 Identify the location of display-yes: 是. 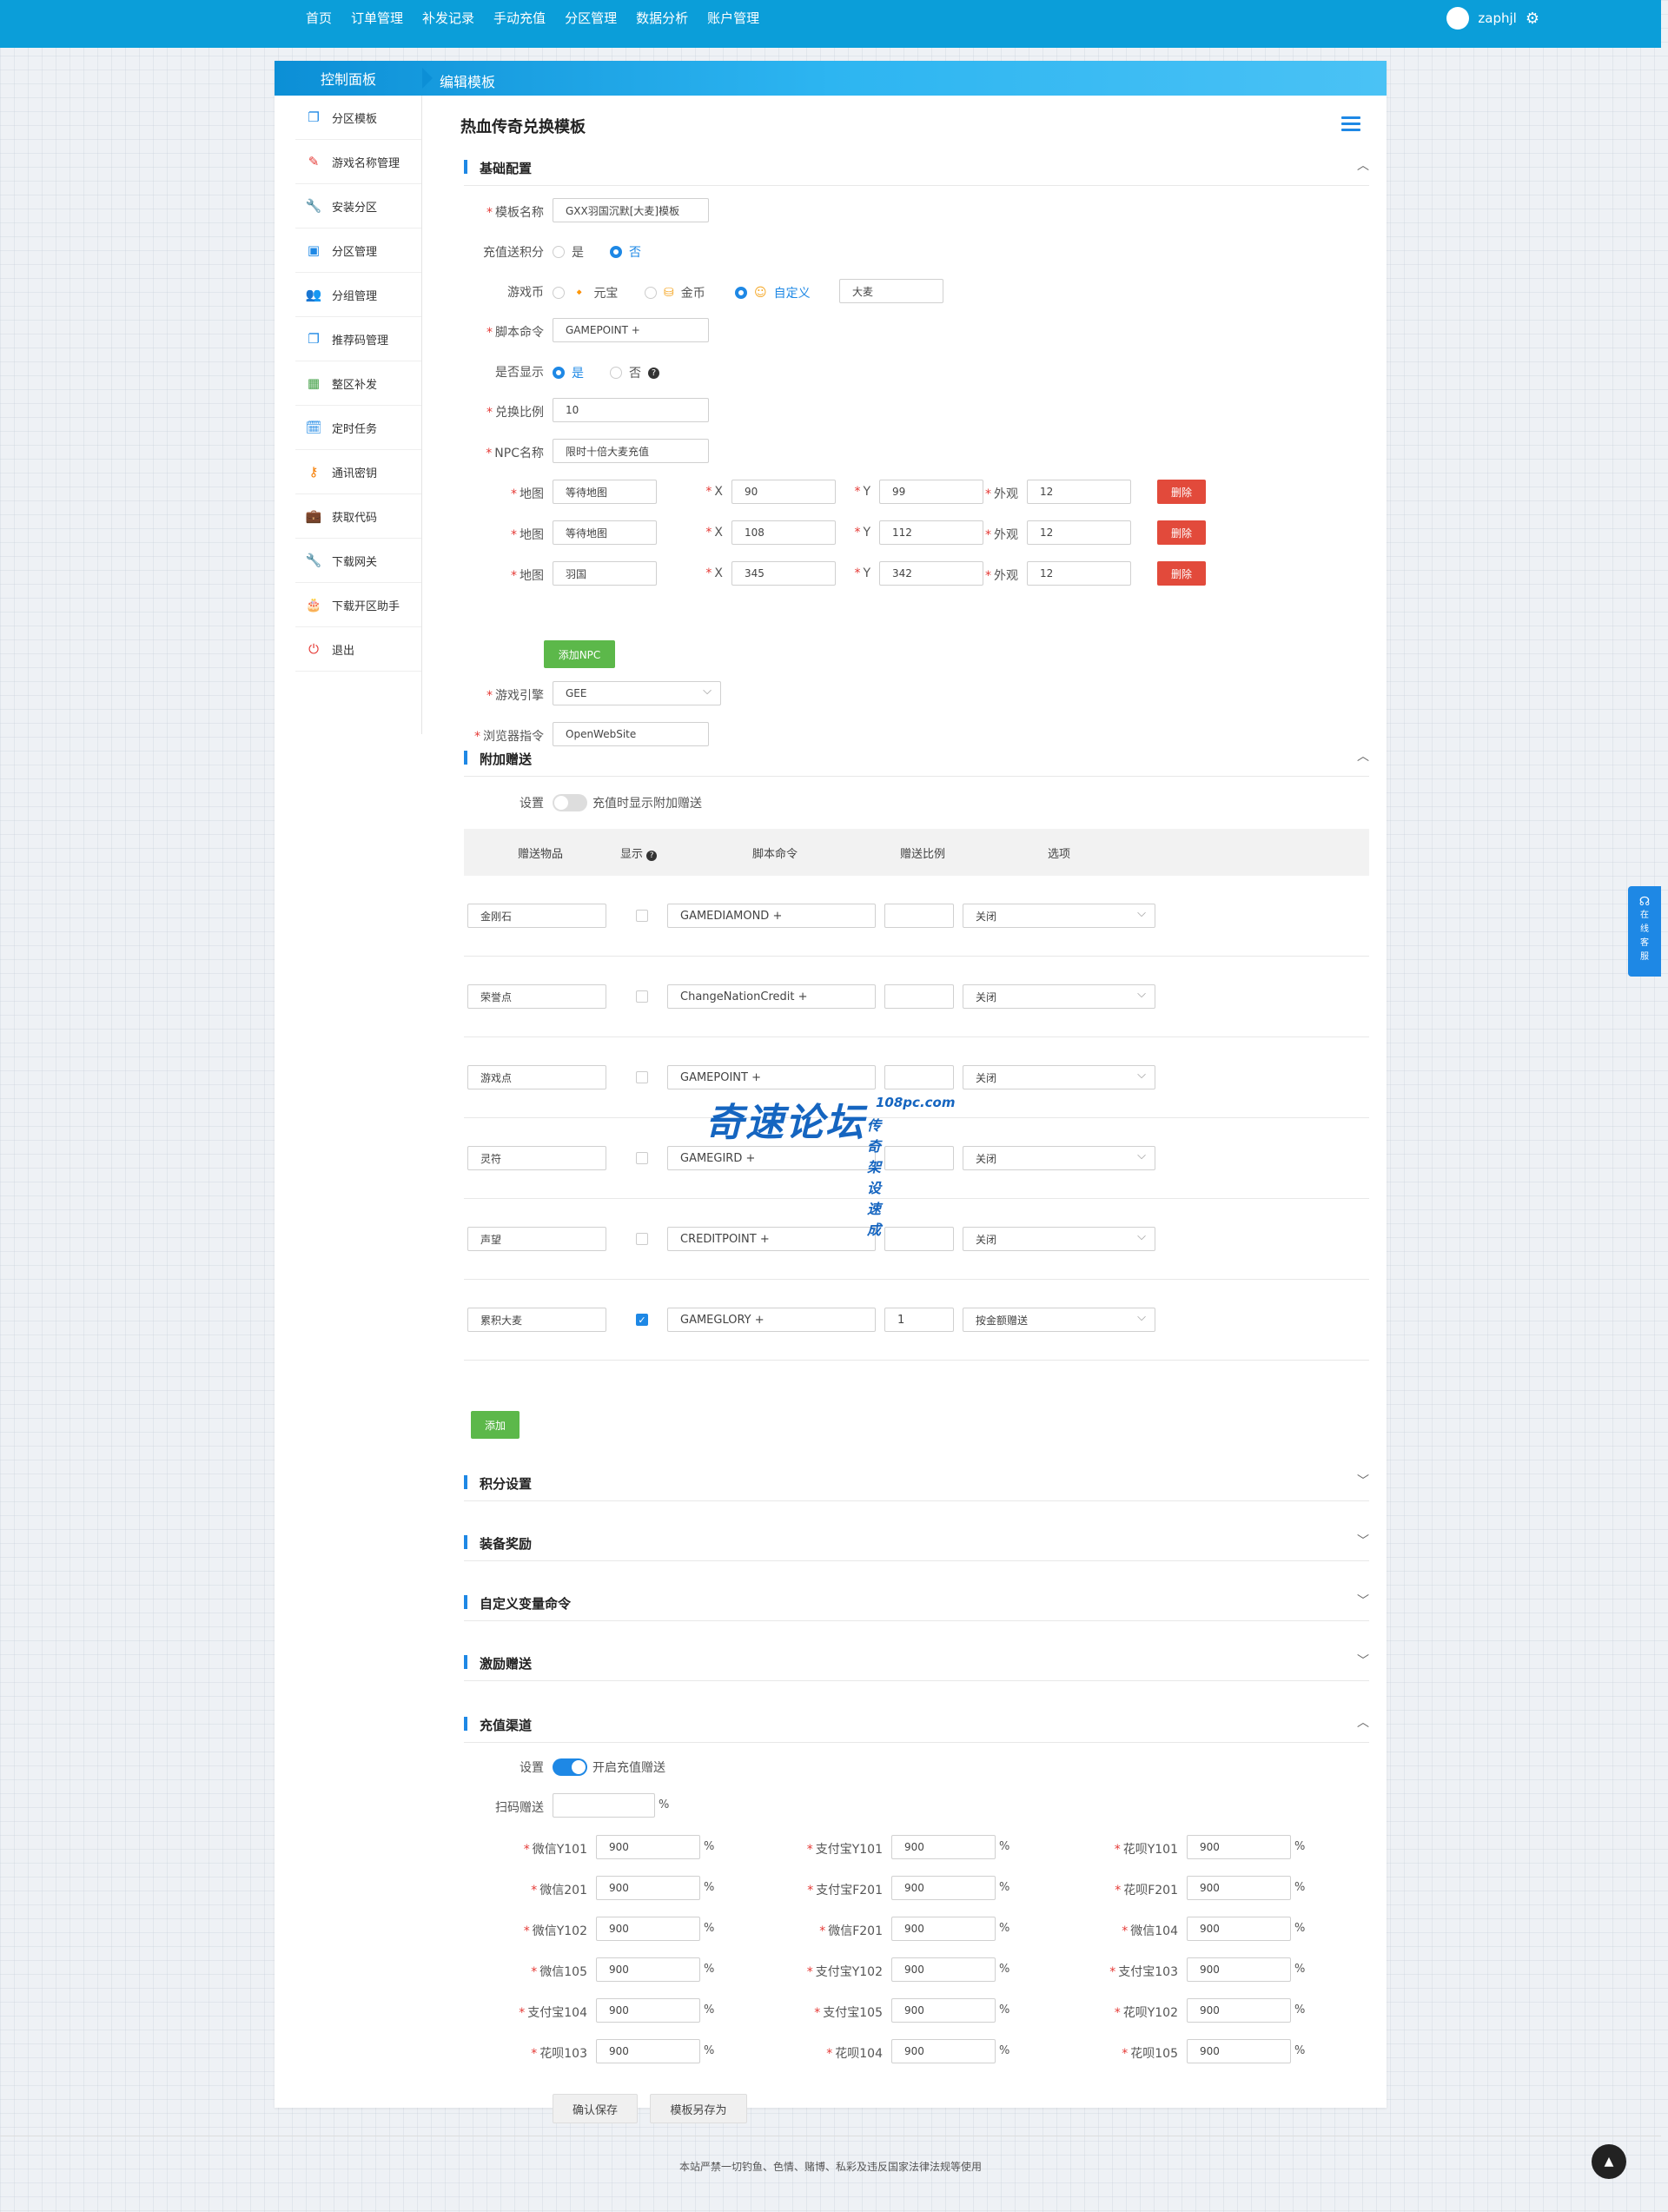
(568, 372).